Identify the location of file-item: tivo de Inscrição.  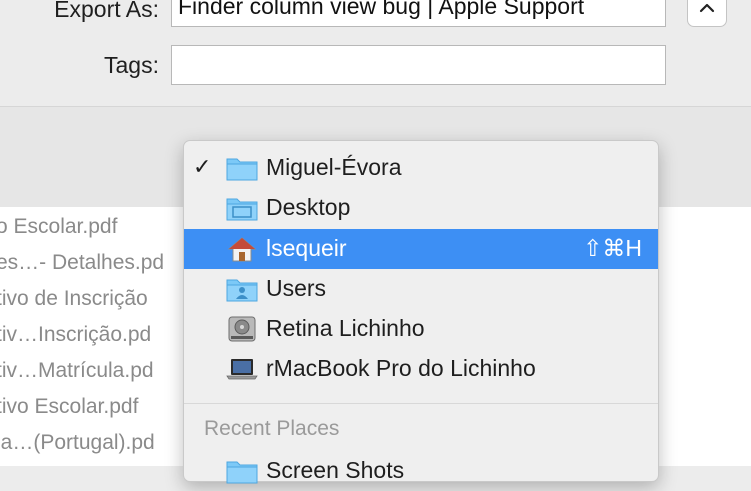
(74, 299).